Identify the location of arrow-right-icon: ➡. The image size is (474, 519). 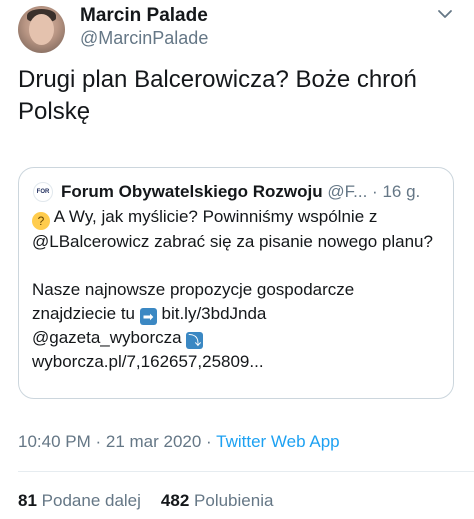
(148, 316).